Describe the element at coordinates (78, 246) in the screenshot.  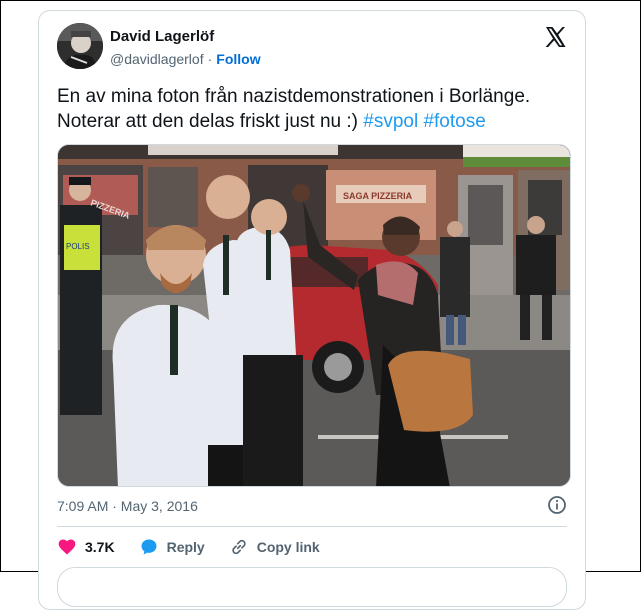
I see `police-label: POLIS` at that location.